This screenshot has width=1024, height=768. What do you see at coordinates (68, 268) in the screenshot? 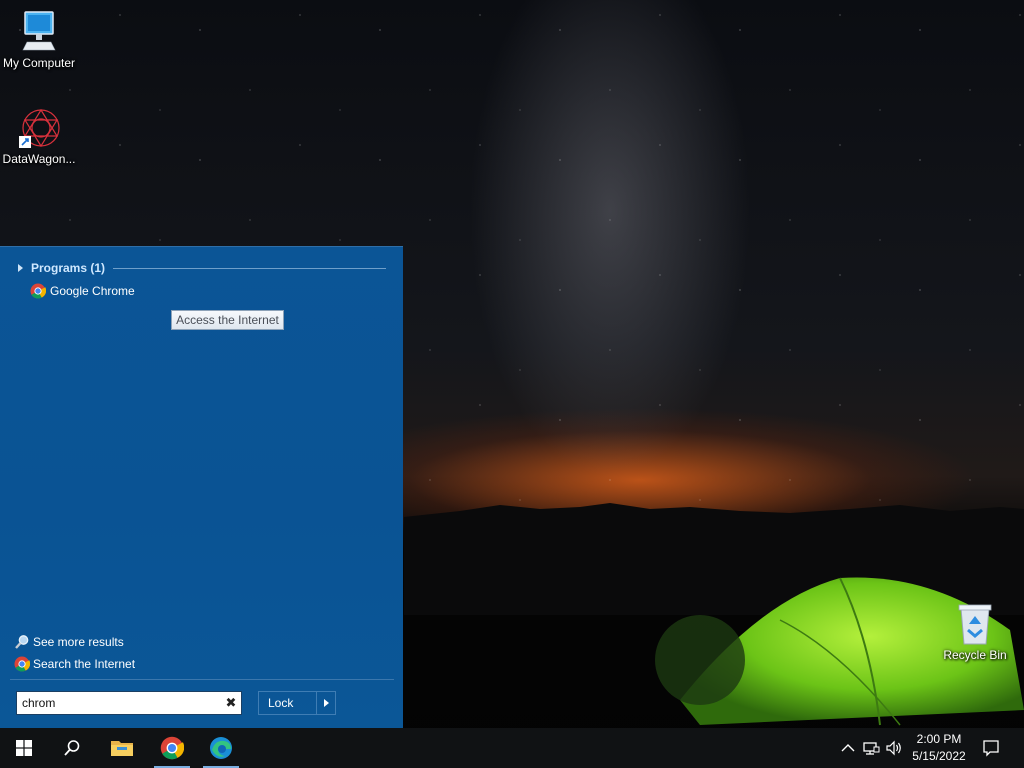
I see `group-title: Programs (1)` at bounding box center [68, 268].